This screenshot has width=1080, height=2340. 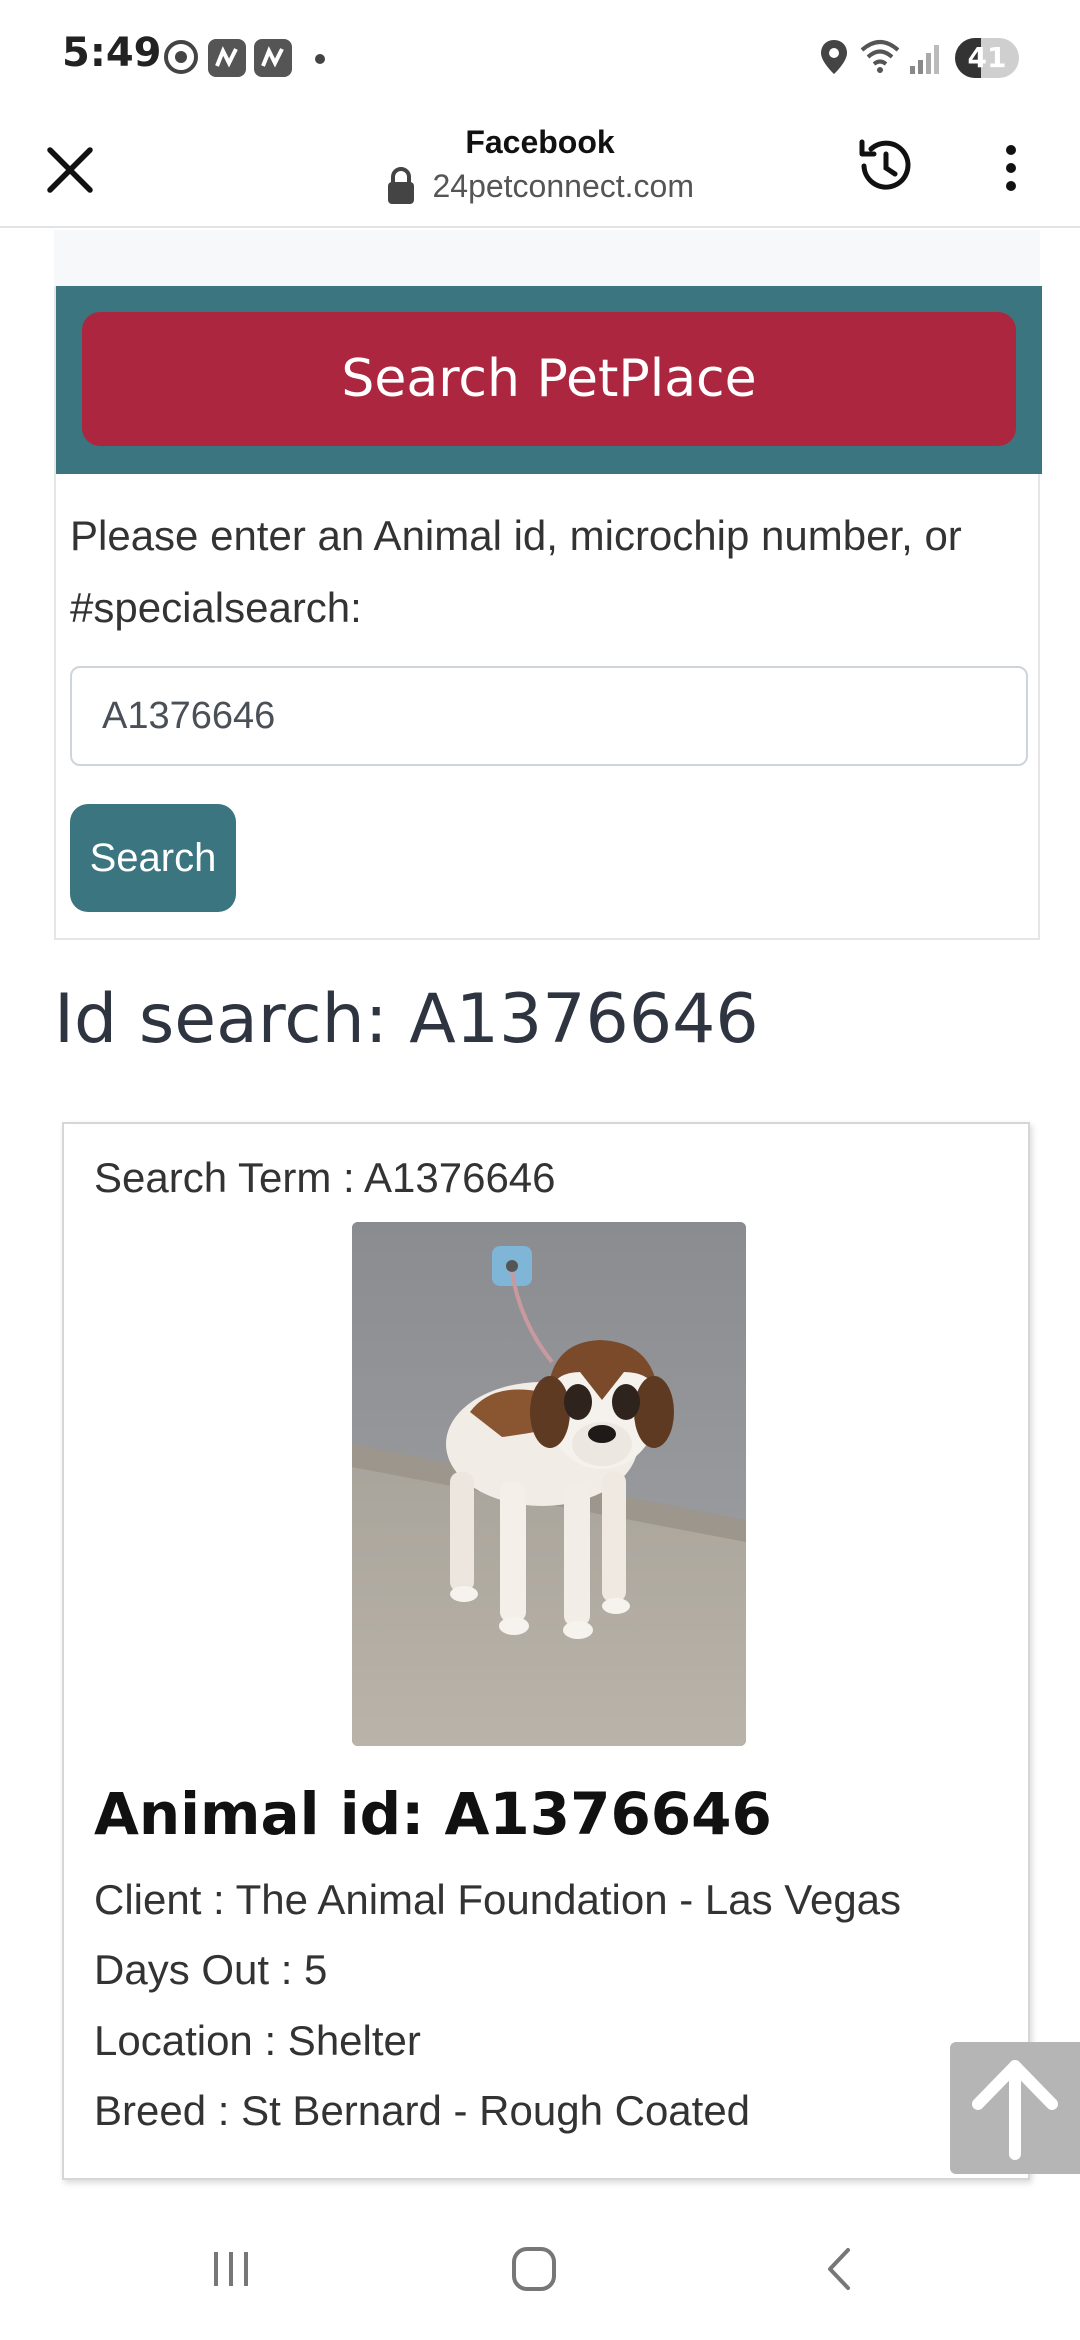 I want to click on page-top-strip, so click(x=547, y=258).